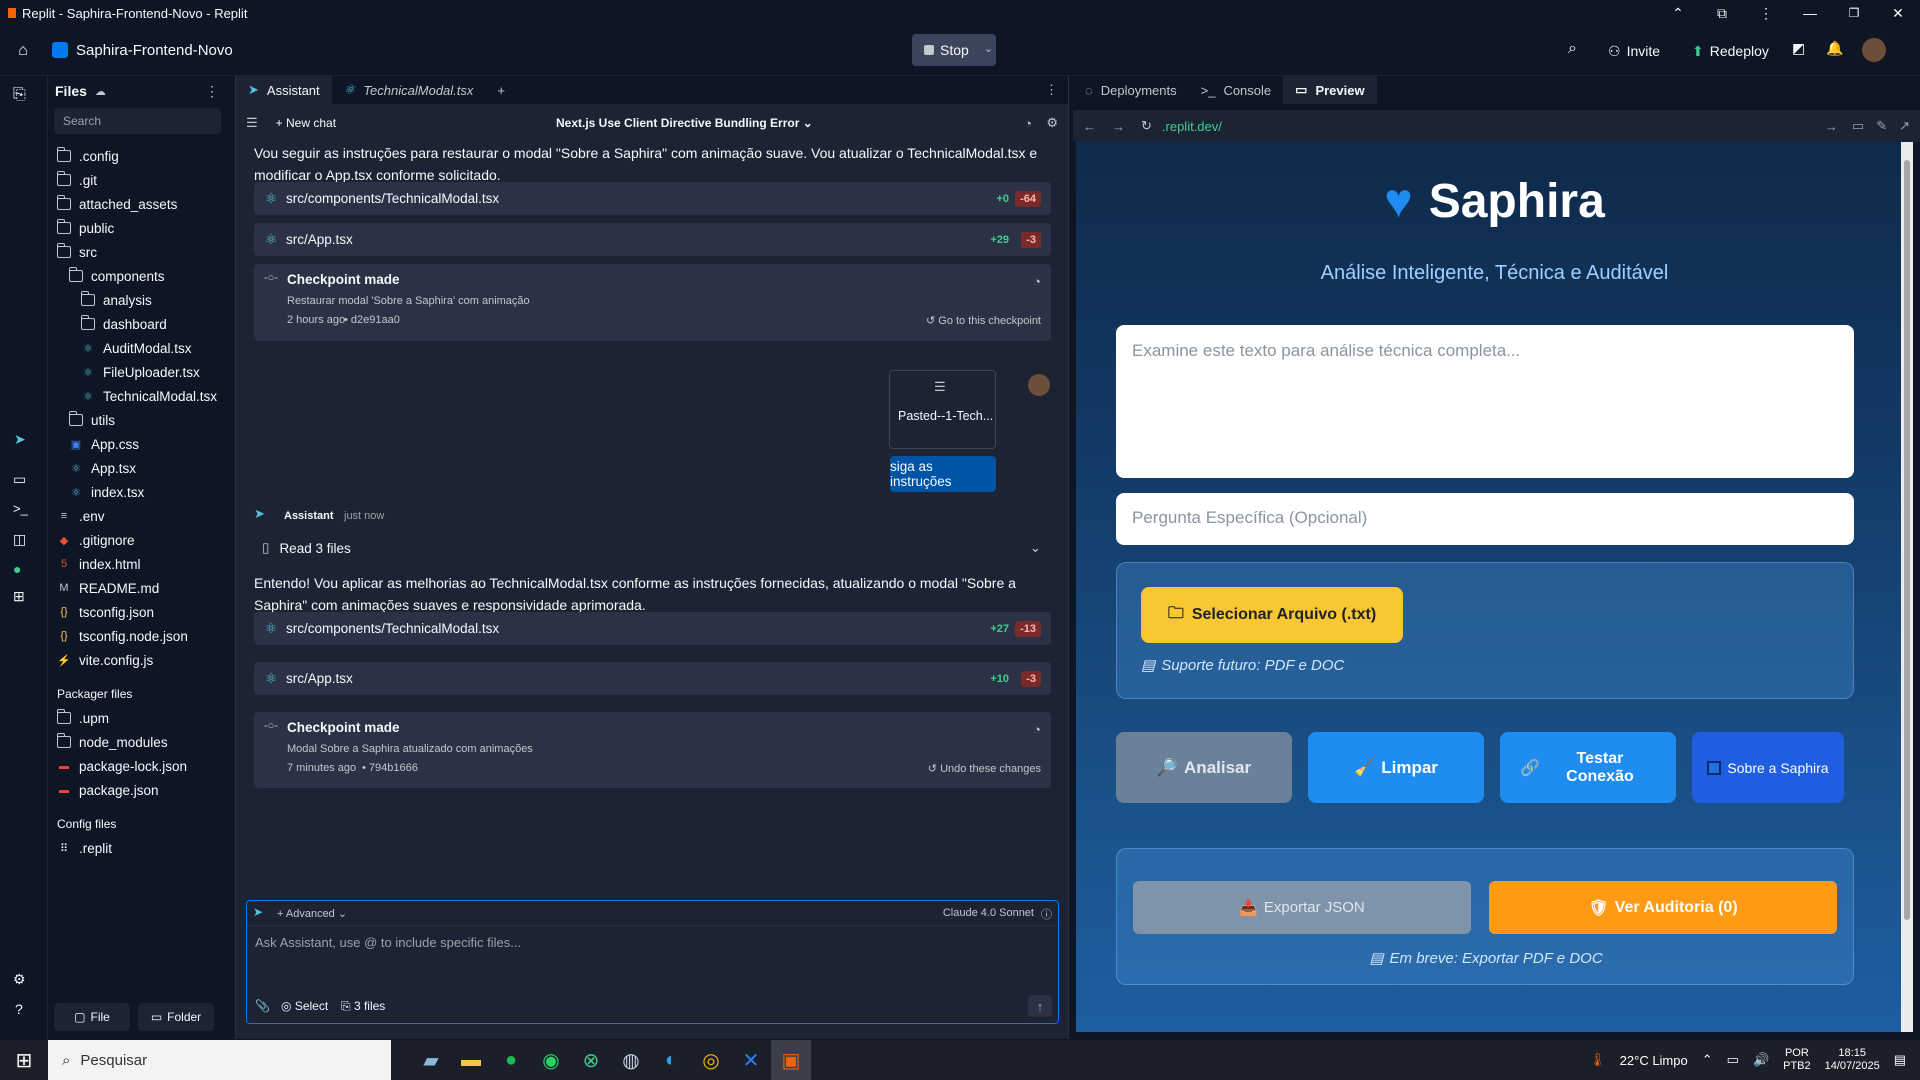 Image resolution: width=1920 pixels, height=1080 pixels. Describe the element at coordinates (144, 660) in the screenshot. I see `file-tree-item: ⚡ vite.config.js` at that location.